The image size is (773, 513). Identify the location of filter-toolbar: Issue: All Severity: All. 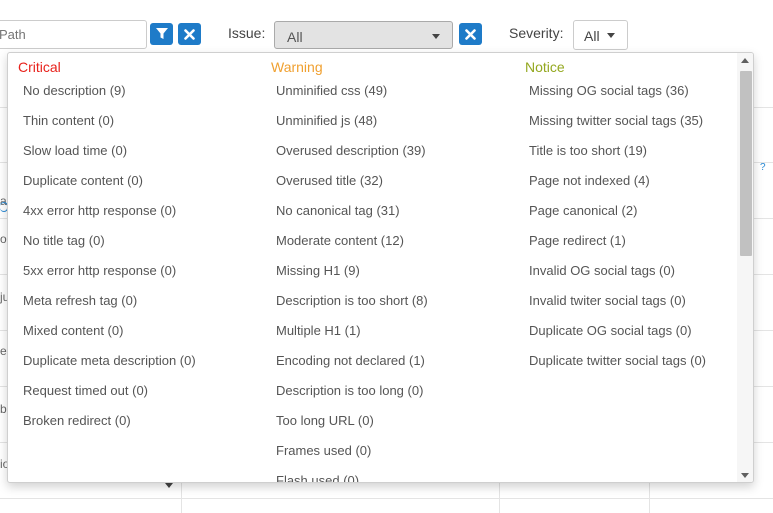
(386, 26).